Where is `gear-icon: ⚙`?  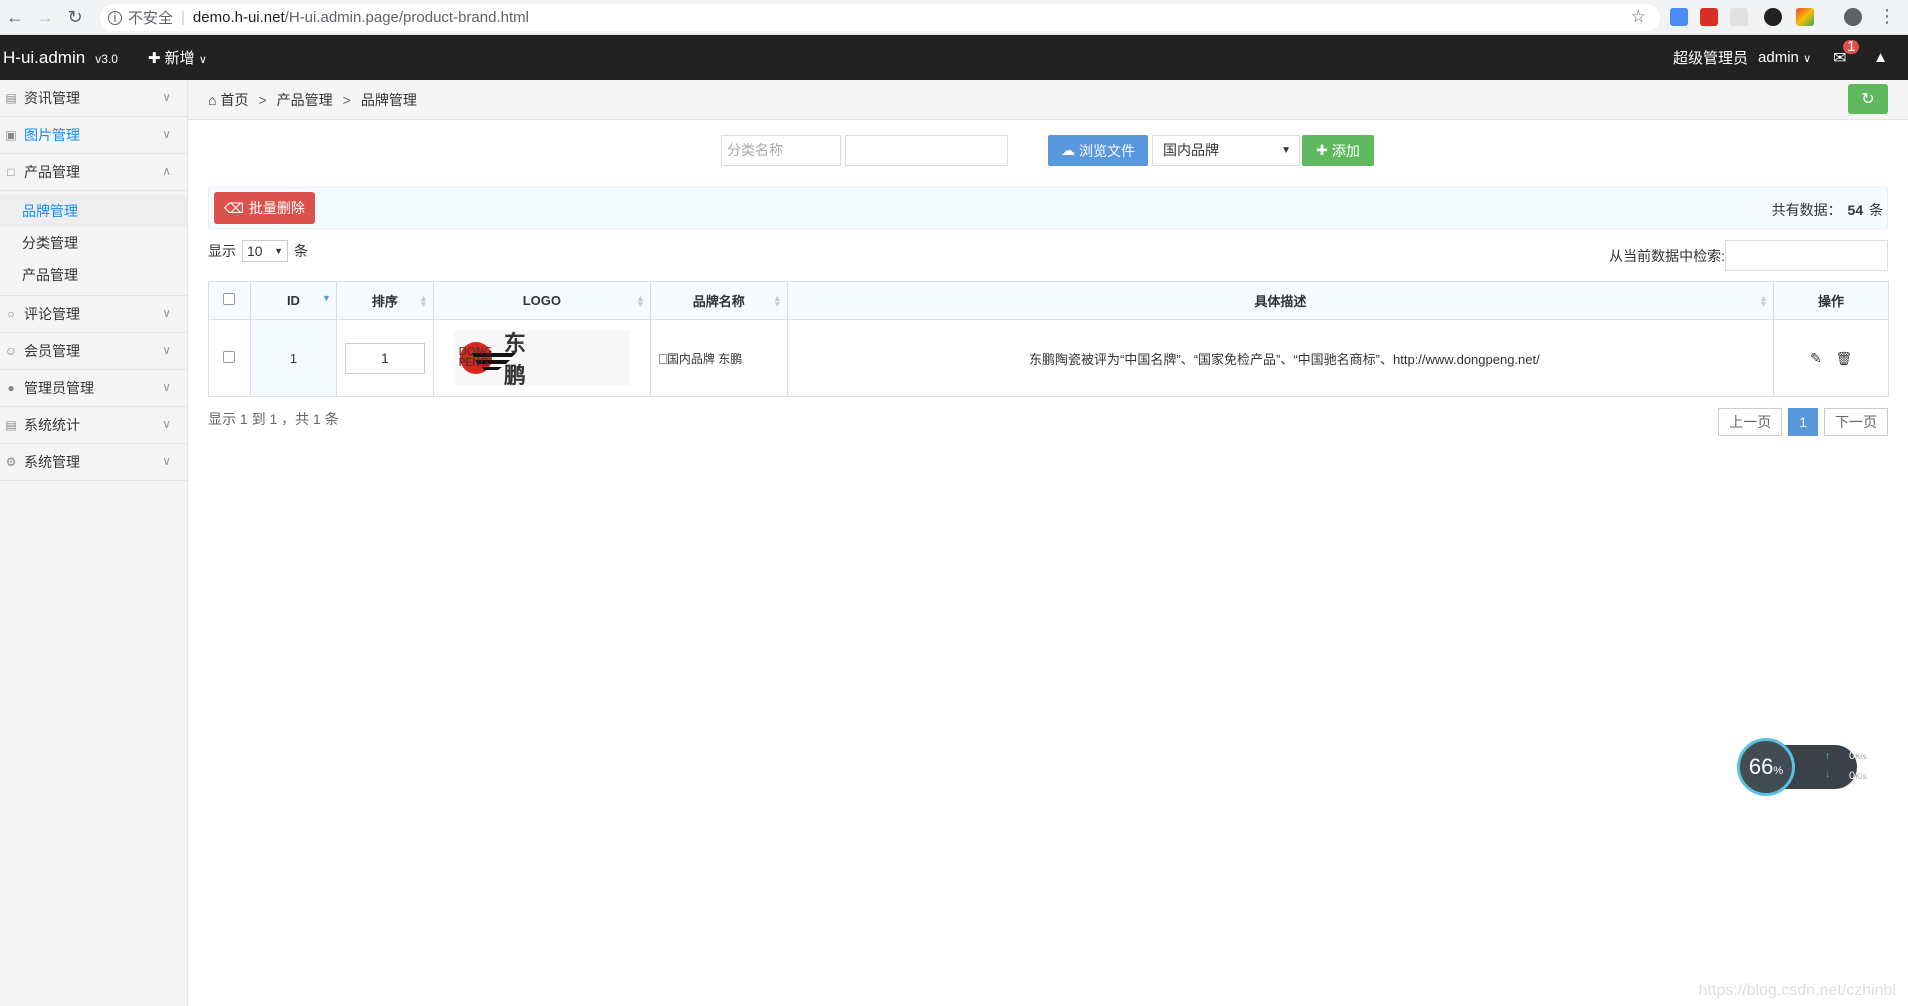 gear-icon: ⚙ is located at coordinates (11, 462).